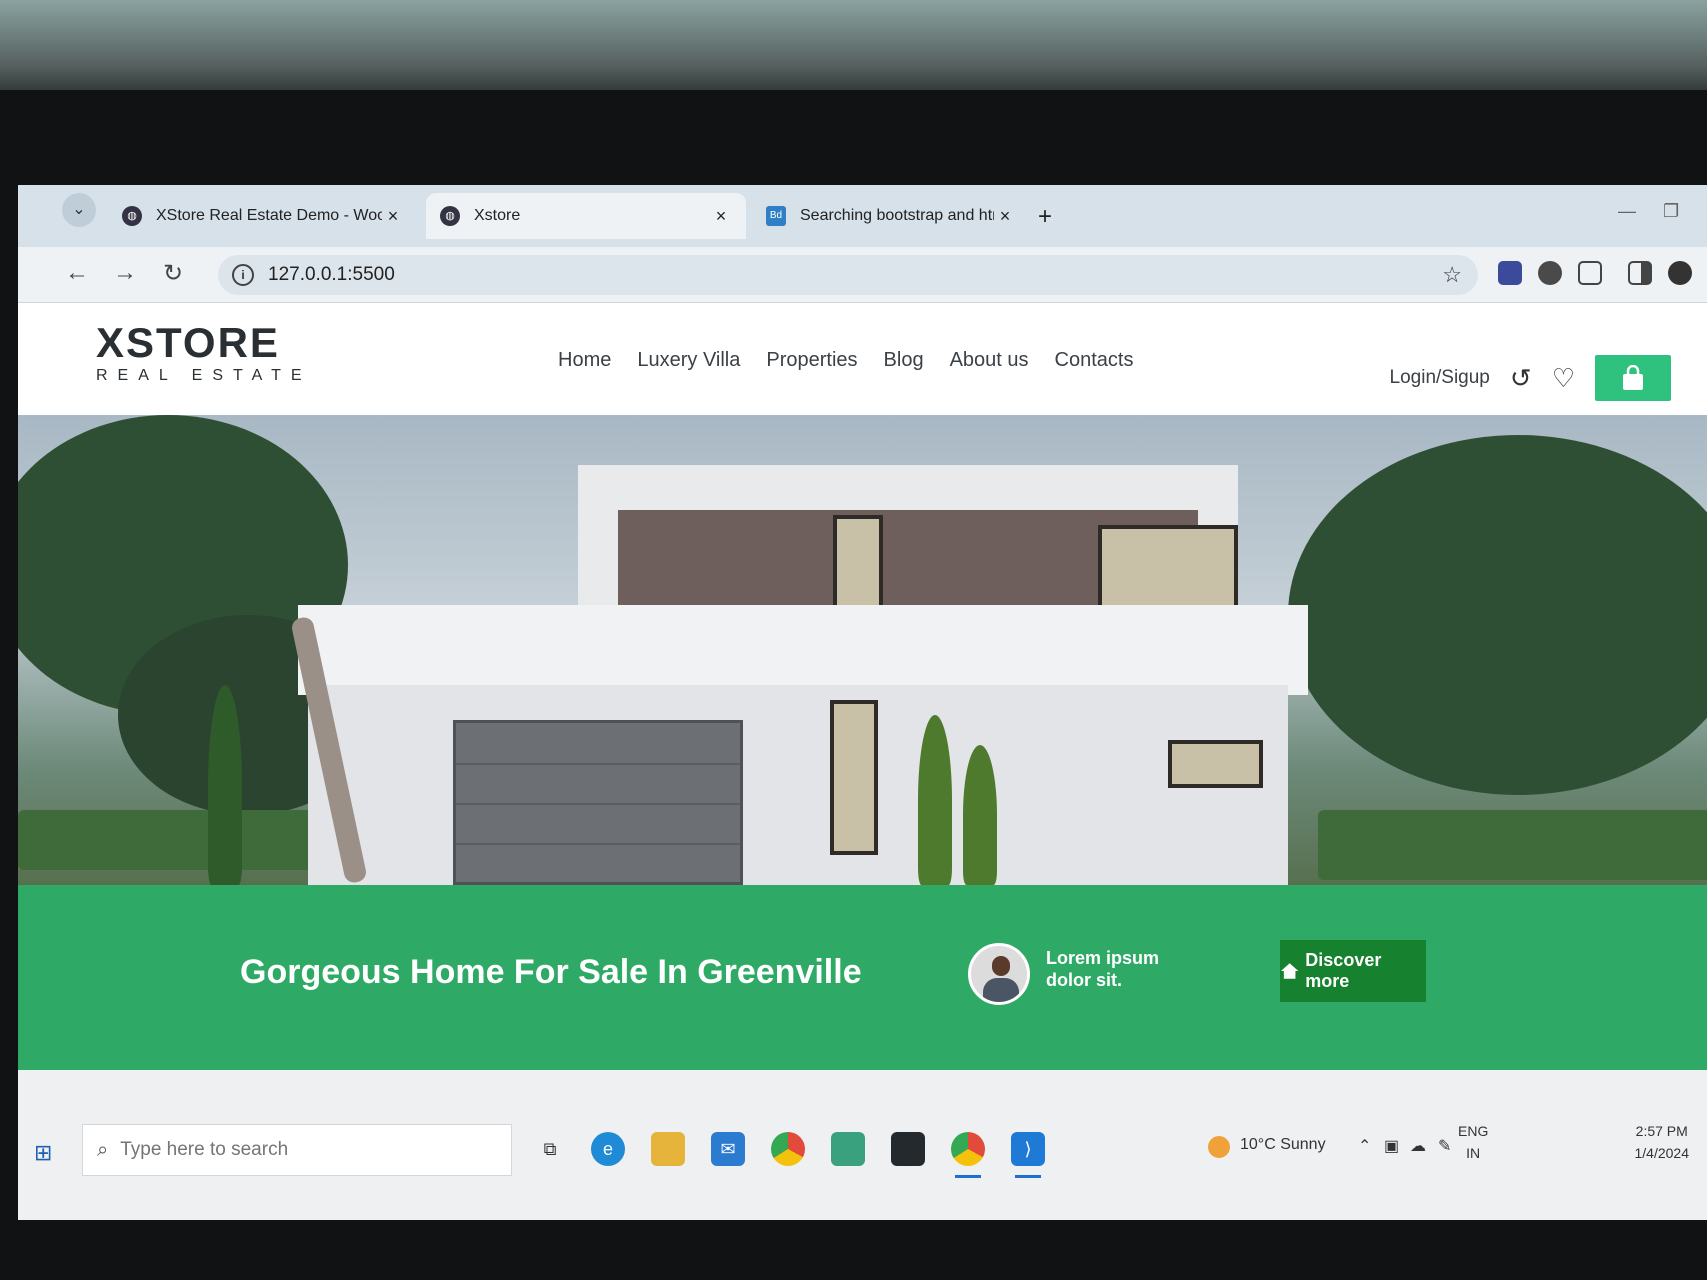 This screenshot has width=1707, height=1280. What do you see at coordinates (269, 215) in the screenshot?
I see `tab-title: XStore Real Estate Demo - Woo` at bounding box center [269, 215].